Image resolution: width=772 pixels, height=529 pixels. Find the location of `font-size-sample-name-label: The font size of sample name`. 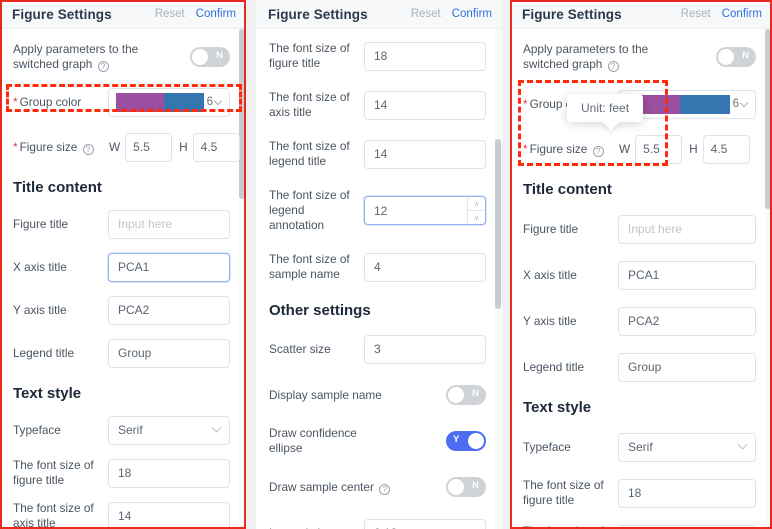

font-size-sample-name-label: The font size of sample name is located at coordinates (309, 266).